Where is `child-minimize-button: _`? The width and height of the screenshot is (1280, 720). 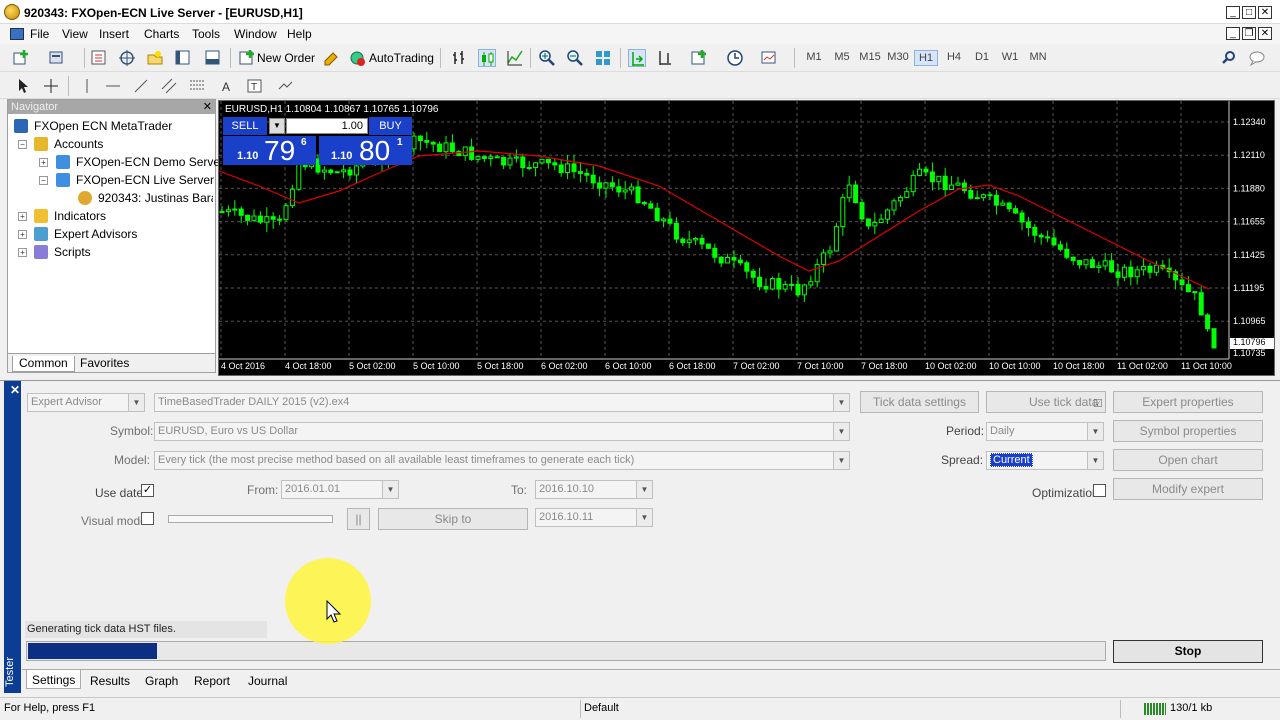
child-minimize-button: _ is located at coordinates (1233, 33).